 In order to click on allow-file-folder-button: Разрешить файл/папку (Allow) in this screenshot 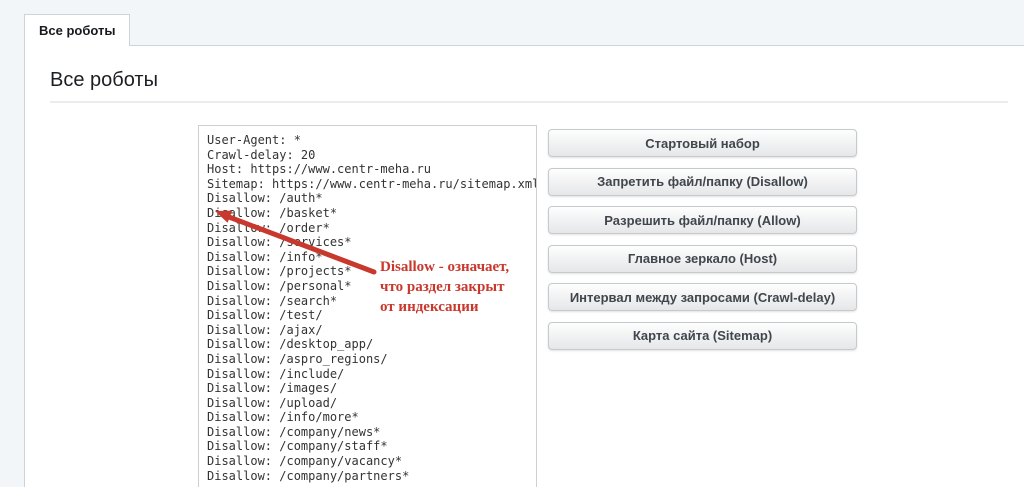, I will do `click(702, 220)`.